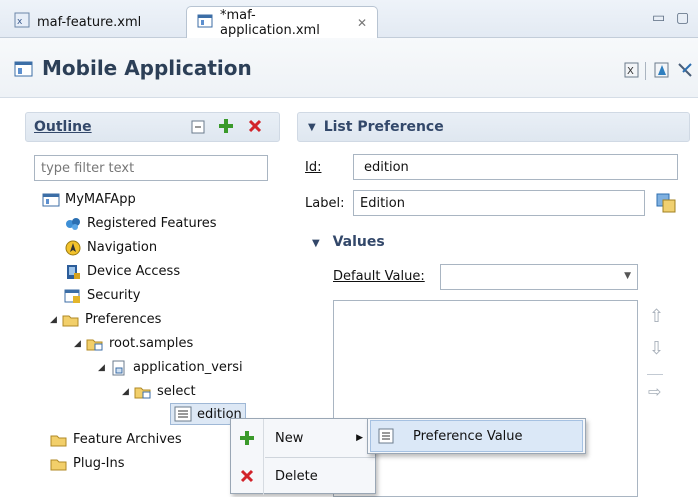  What do you see at coordinates (116, 439) in the screenshot?
I see `tree-item-feature-archives: Feature Archives` at bounding box center [116, 439].